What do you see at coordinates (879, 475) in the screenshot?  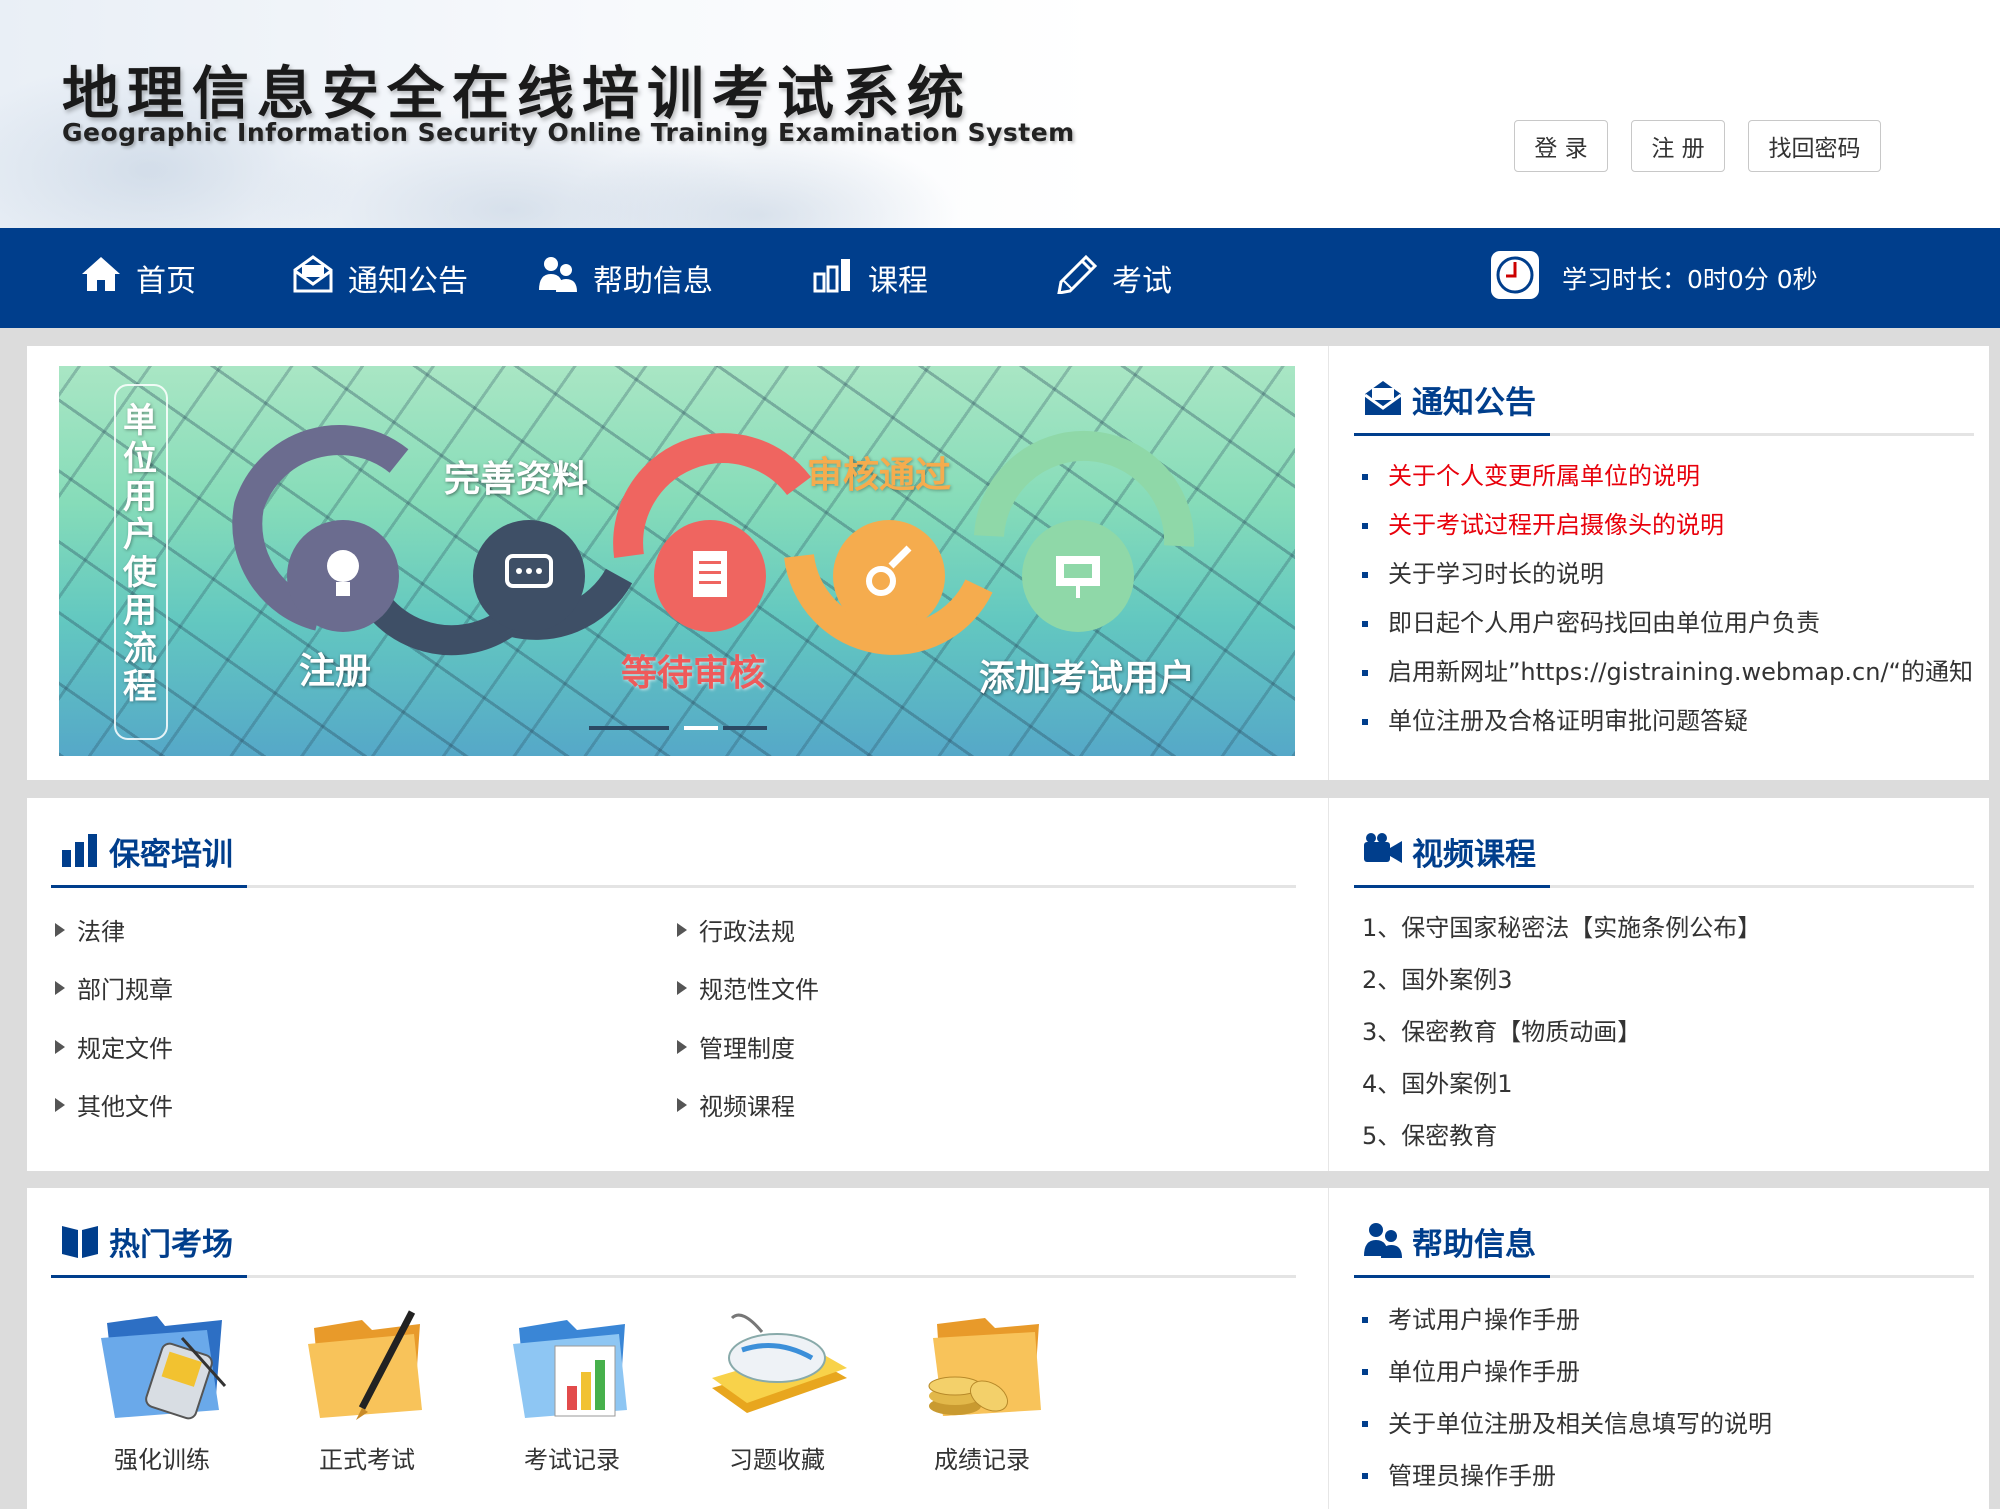 I see `banner-step-approved: 审核通过` at bounding box center [879, 475].